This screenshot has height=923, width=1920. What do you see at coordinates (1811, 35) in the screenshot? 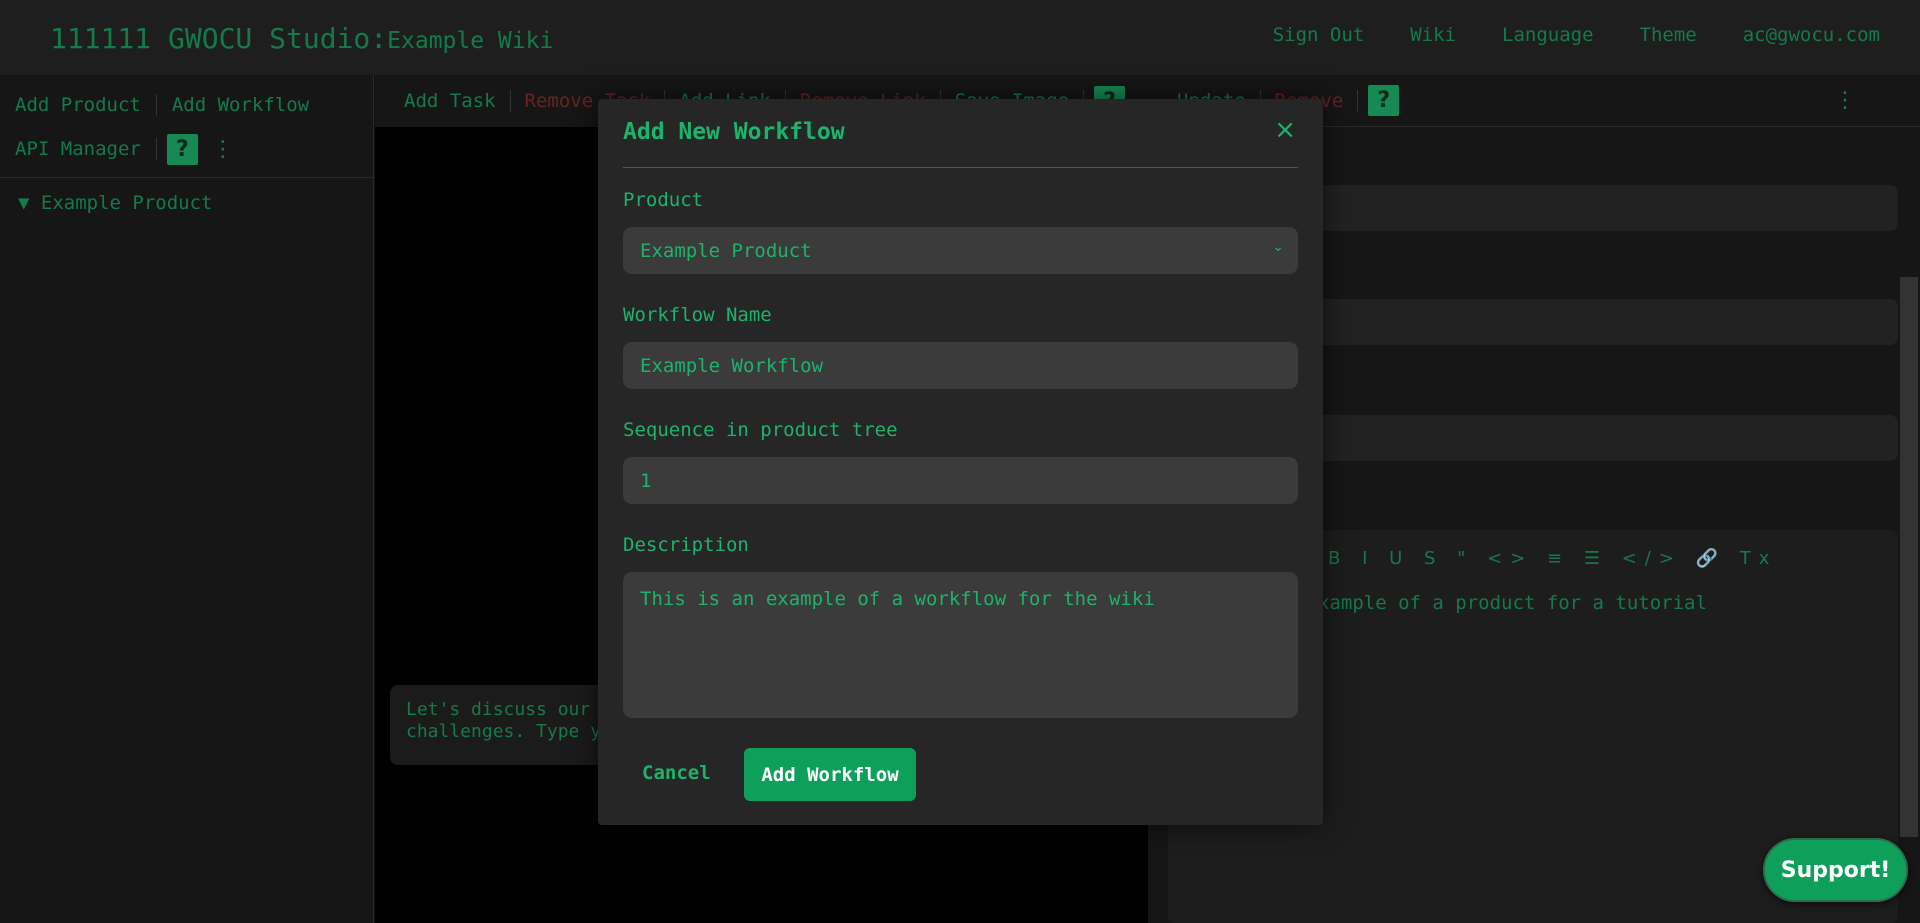
I see `nav-user-email: ac@gwocu.com` at bounding box center [1811, 35].